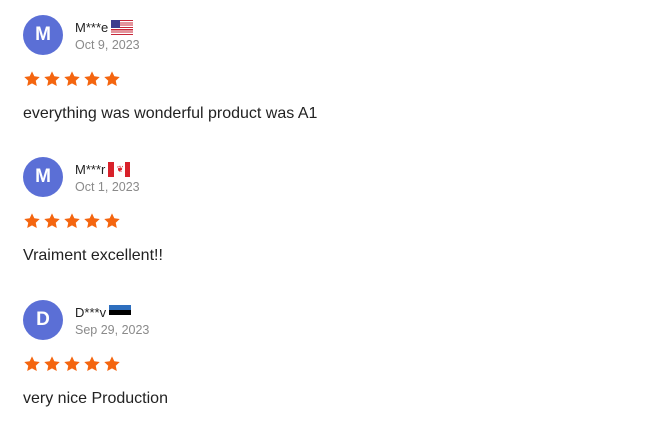  Describe the element at coordinates (119, 169) in the screenshot. I see `ca-flag-icon: ❦` at that location.